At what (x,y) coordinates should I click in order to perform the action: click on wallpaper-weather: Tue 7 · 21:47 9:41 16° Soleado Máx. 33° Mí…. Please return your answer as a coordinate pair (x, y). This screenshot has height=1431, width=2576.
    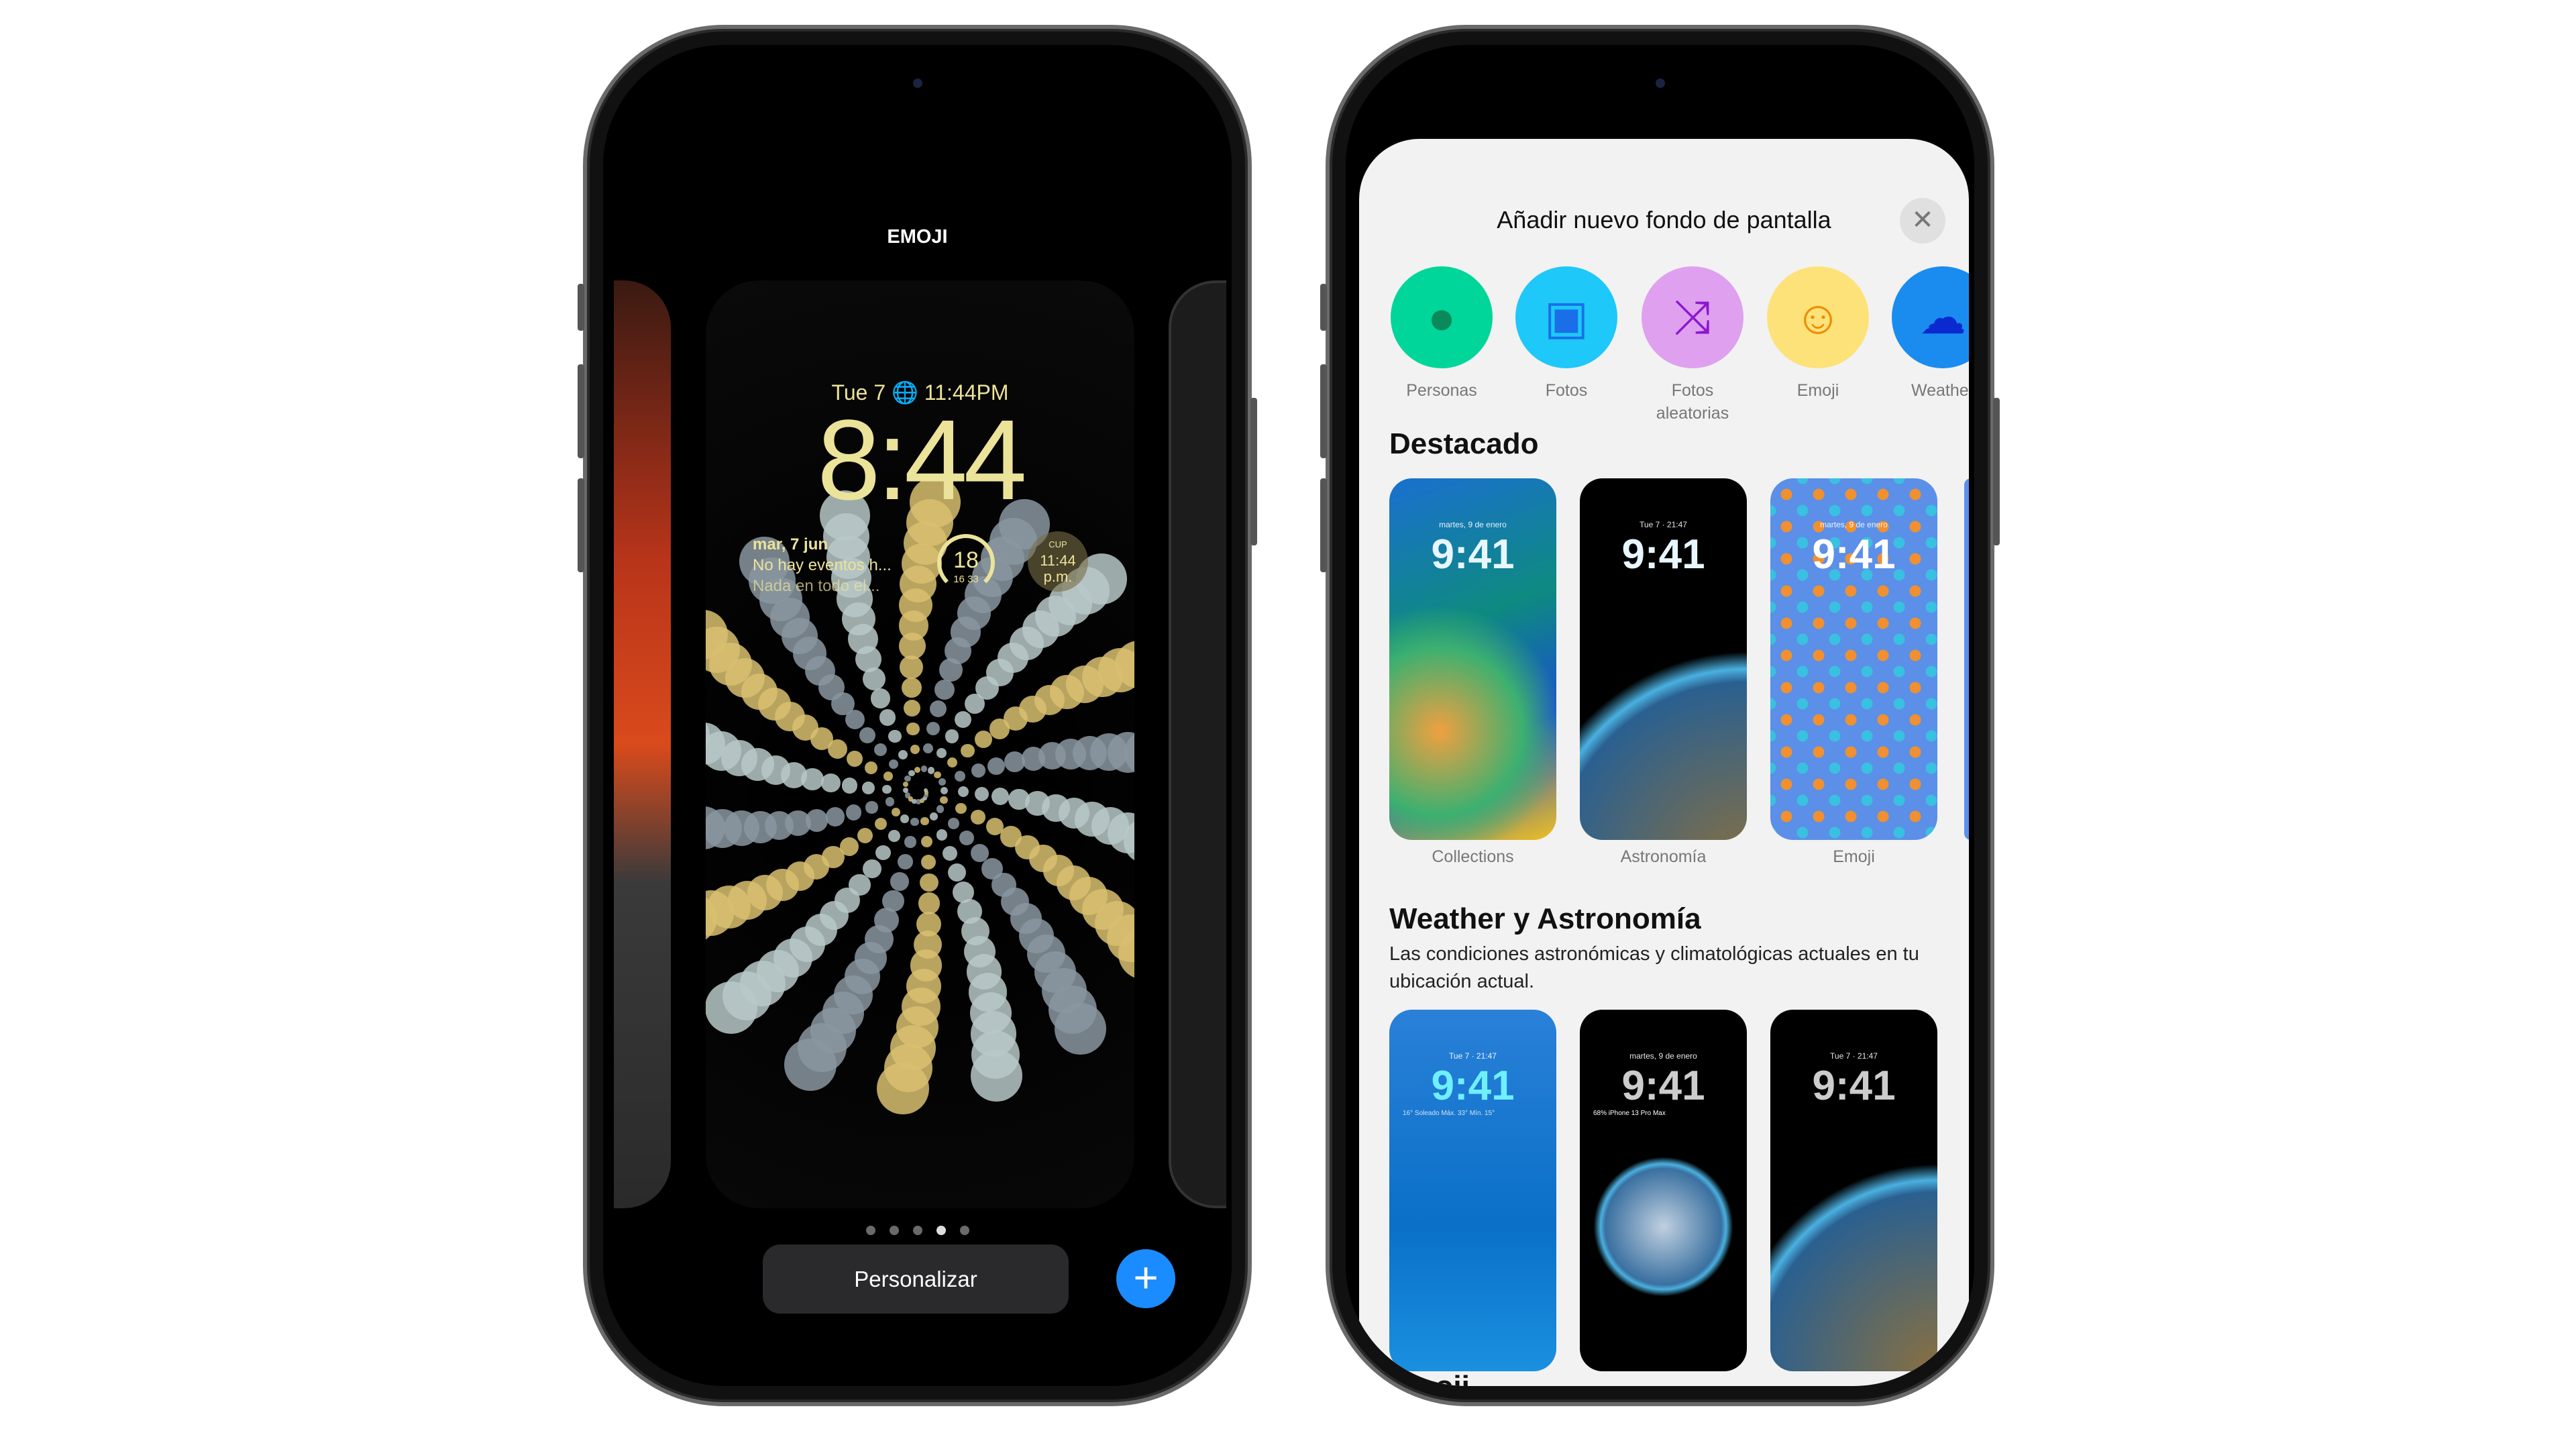
    Looking at the image, I should click on (1472, 1190).